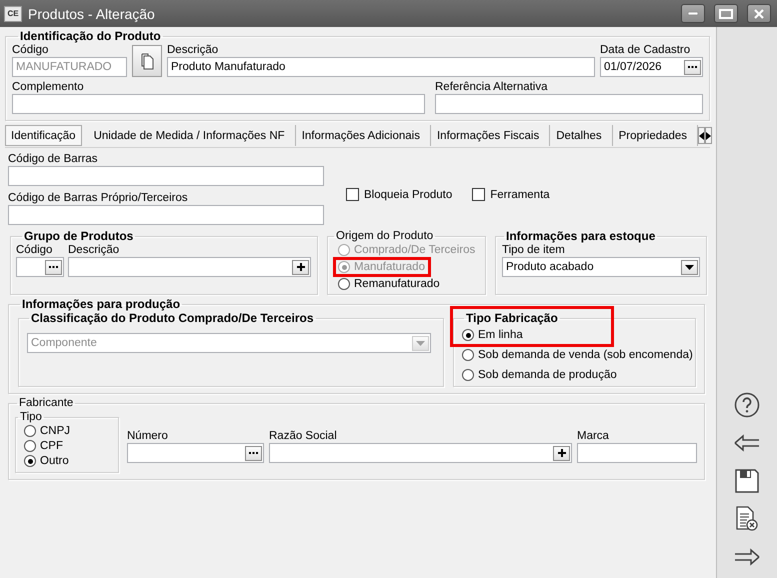 The width and height of the screenshot is (777, 578). I want to click on tab: Unidade de Medida / Informações NF, so click(192, 135).